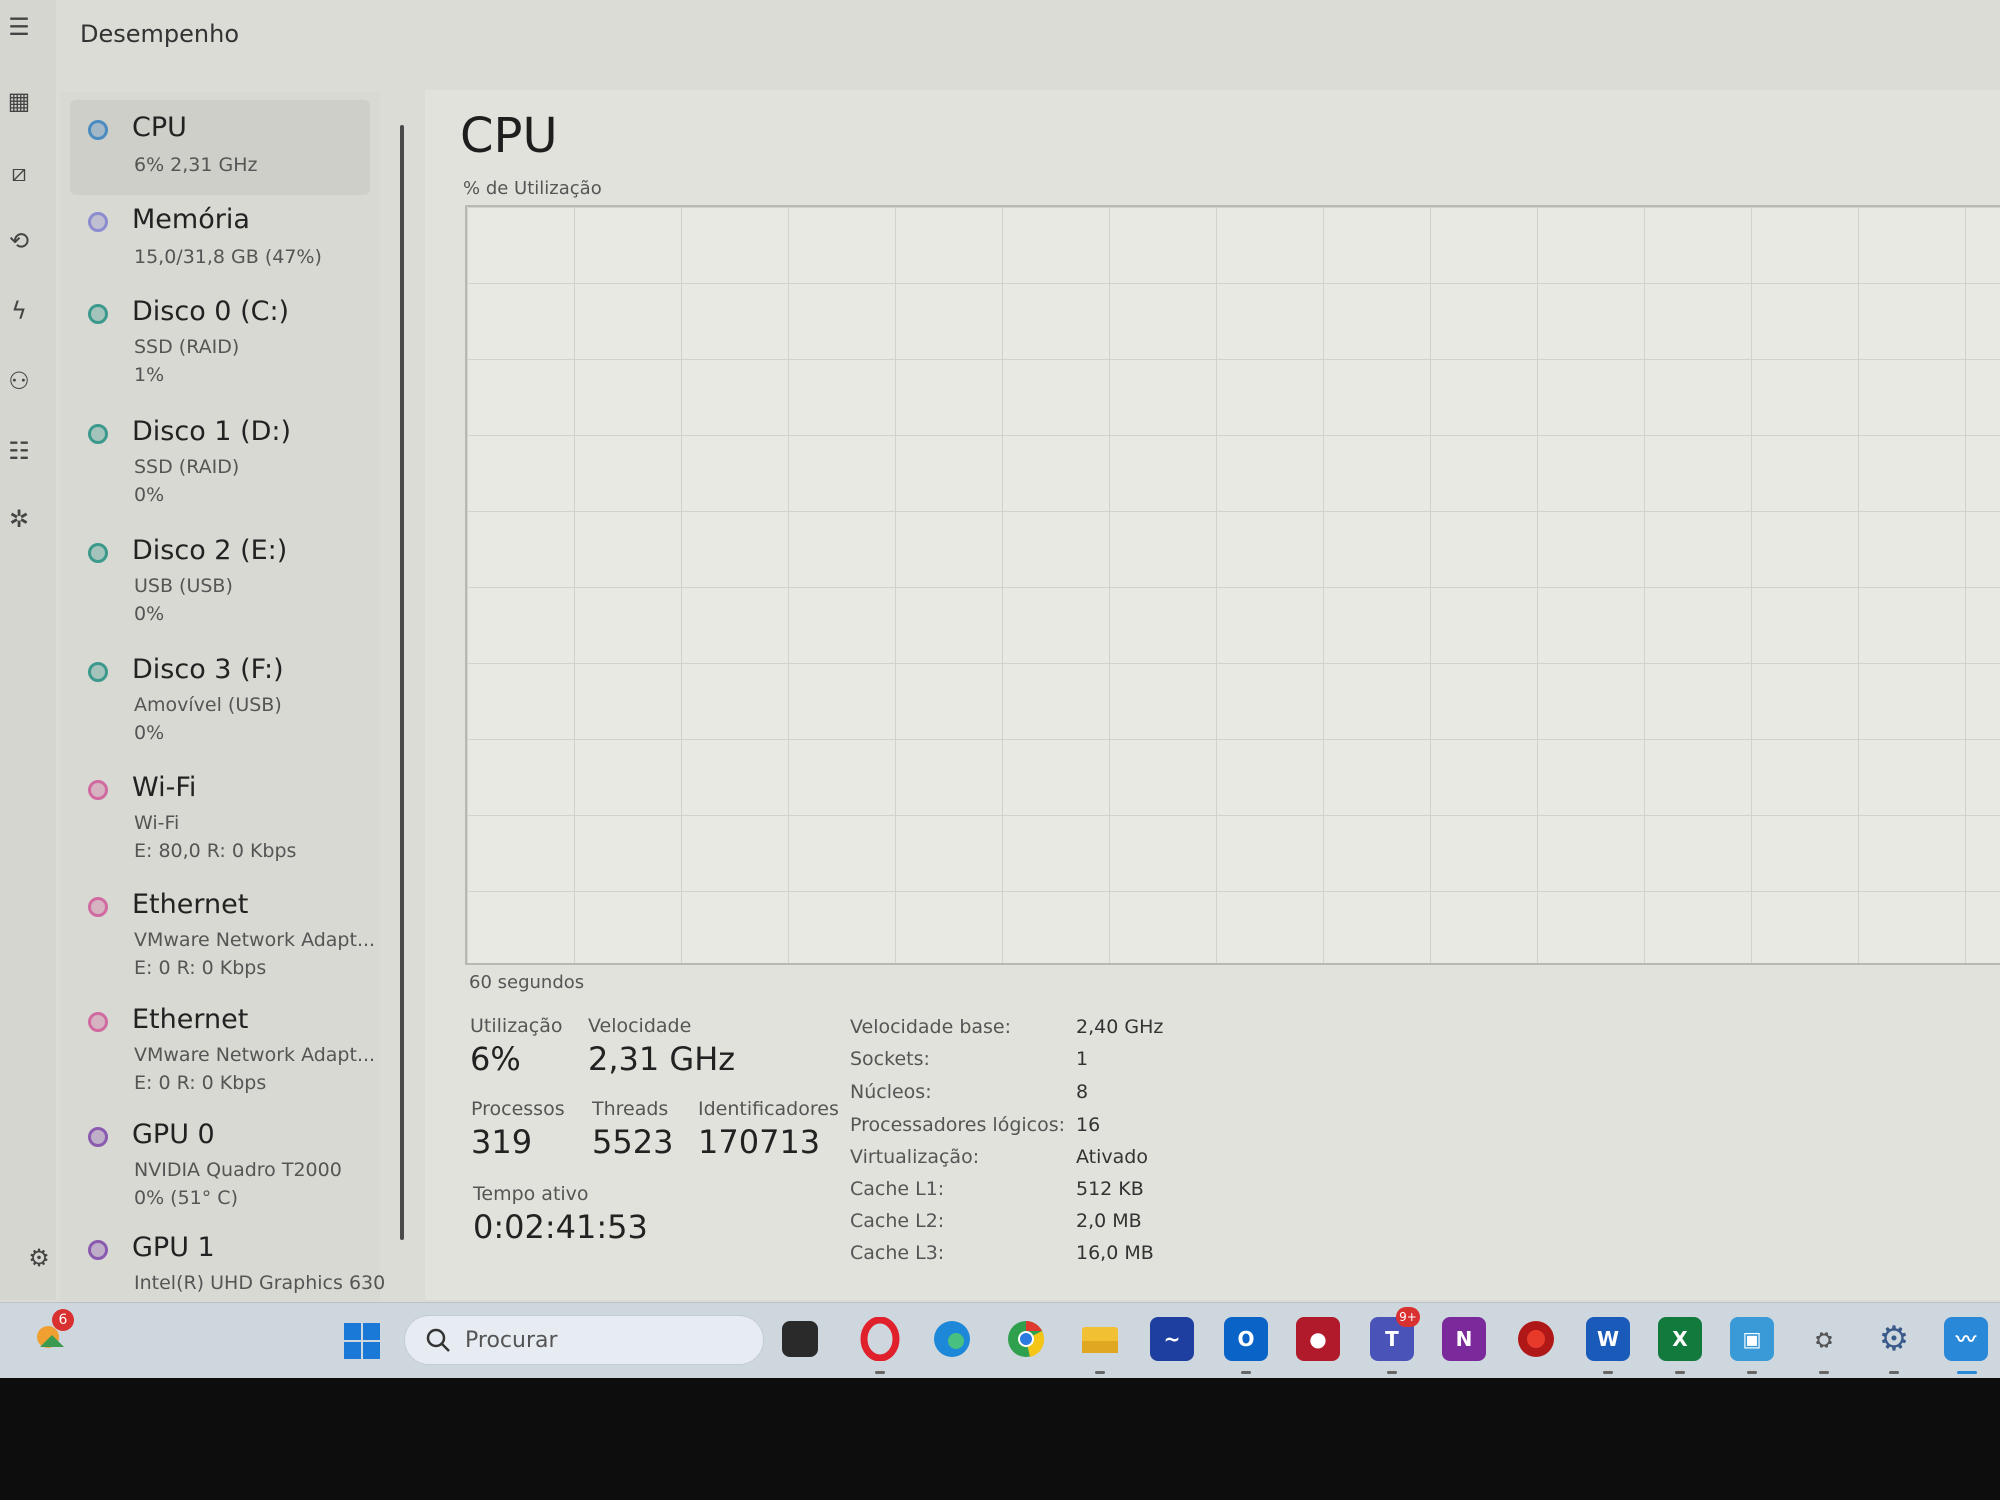 This screenshot has height=1500, width=2000. I want to click on search-icon, so click(438, 1340).